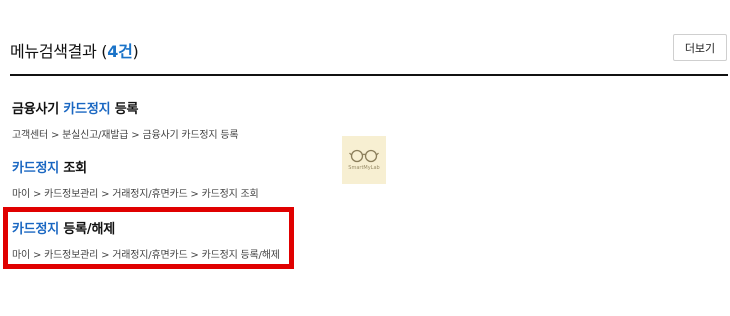 Image resolution: width=730 pixels, height=316 pixels. I want to click on result-title-link: 금융사기 카드정지 등록, so click(212, 107).